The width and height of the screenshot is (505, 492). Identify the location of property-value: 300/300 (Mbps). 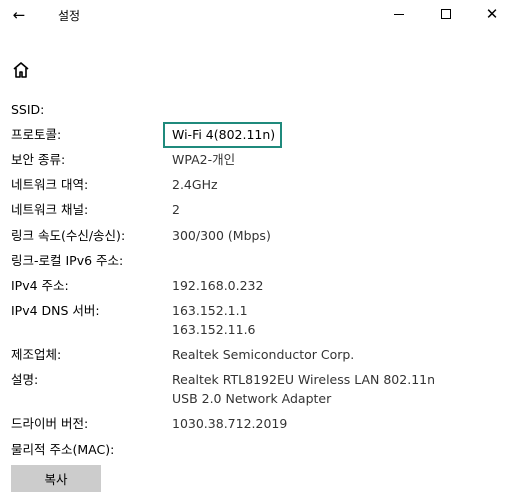
(221, 235).